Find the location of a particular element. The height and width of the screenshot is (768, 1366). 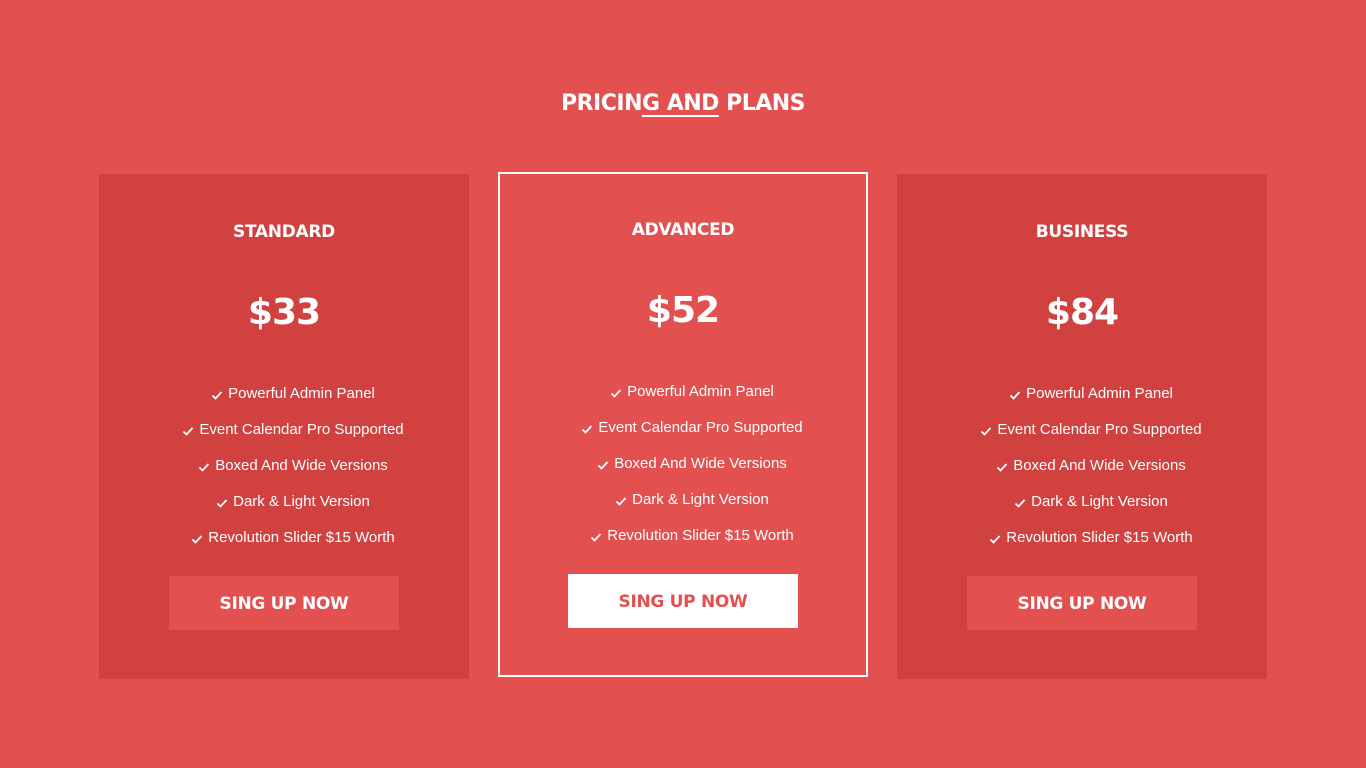

title-part-1: PRICIN is located at coordinates (601, 104).